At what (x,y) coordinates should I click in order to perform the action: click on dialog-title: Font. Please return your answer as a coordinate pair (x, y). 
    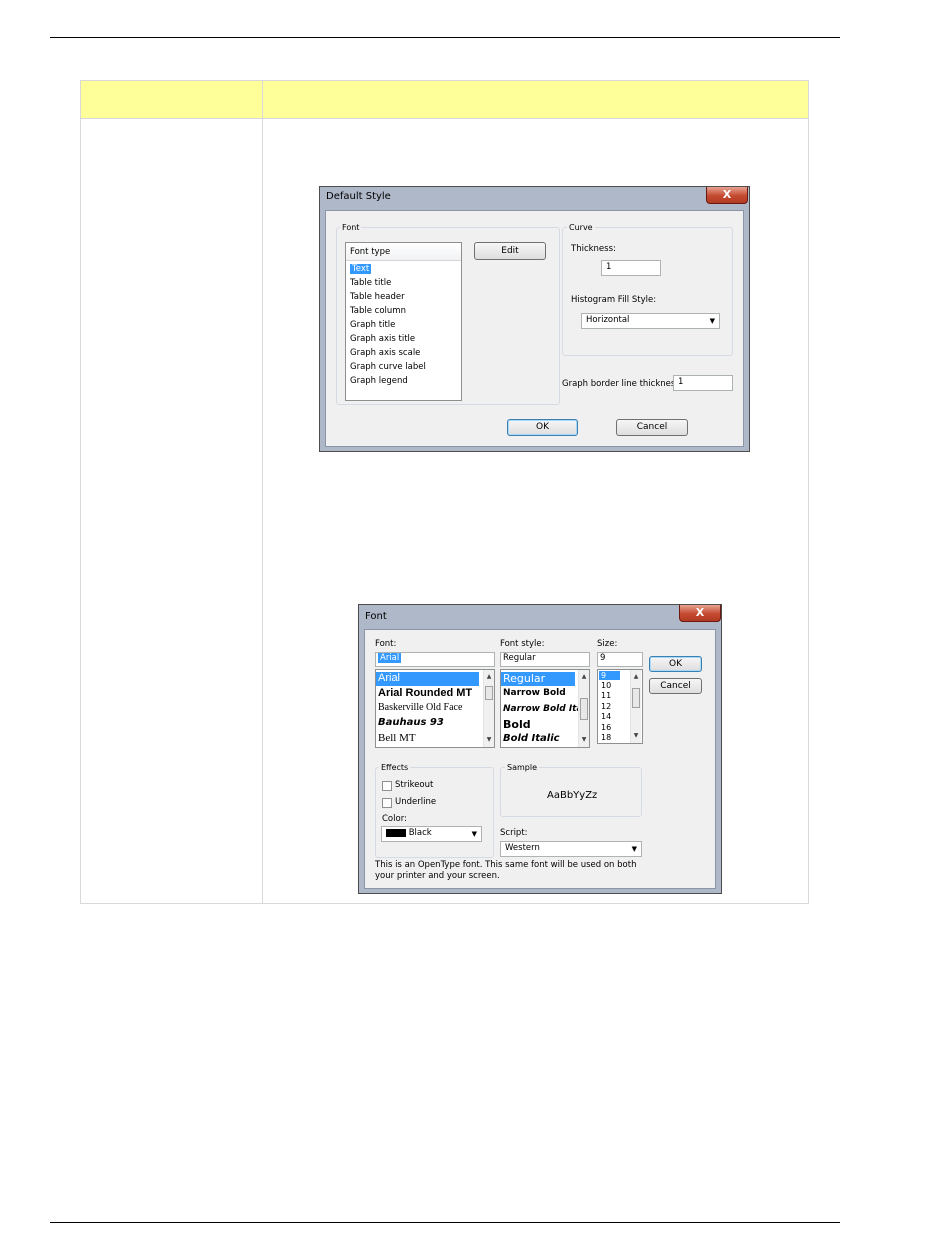
    Looking at the image, I should click on (376, 616).